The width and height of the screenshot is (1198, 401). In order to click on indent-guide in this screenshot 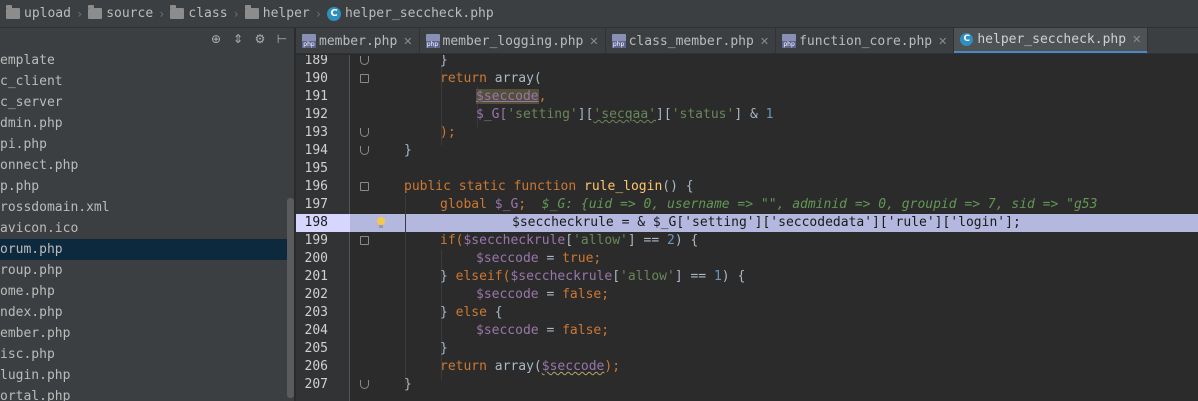, I will do `click(405, 290)`.